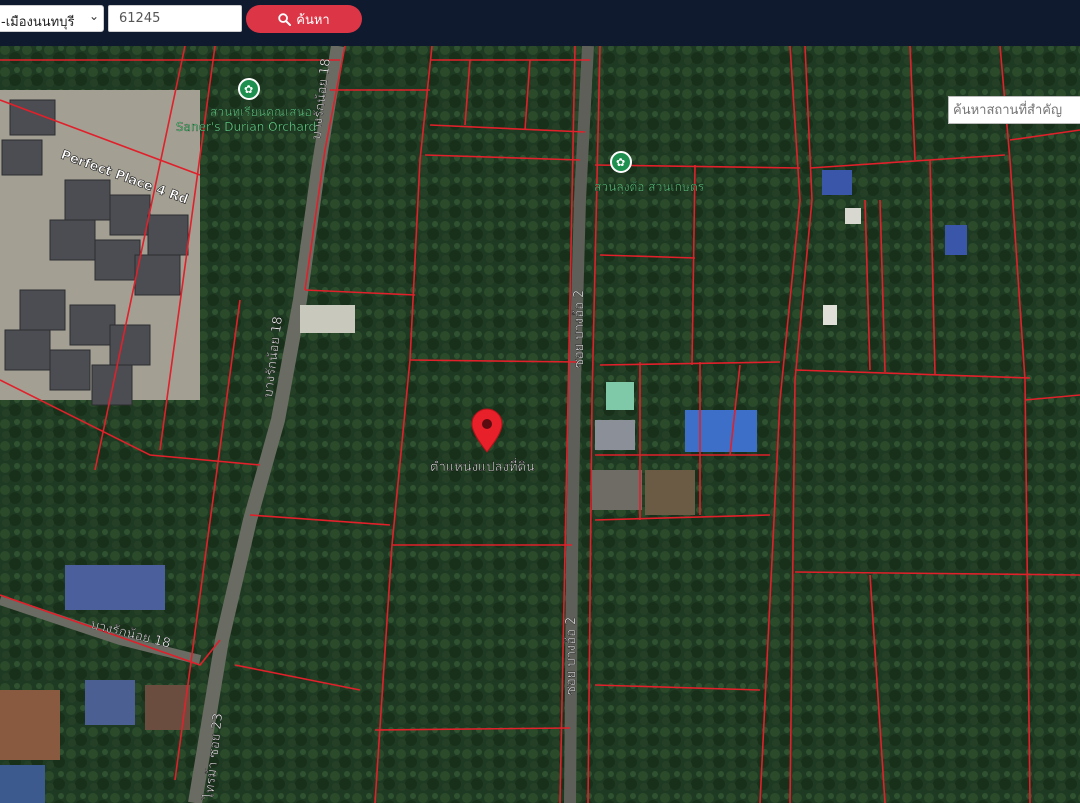 The image size is (1080, 803). What do you see at coordinates (38, 22) in the screenshot?
I see `district-select-value: -เมืองนนทบุรี` at bounding box center [38, 22].